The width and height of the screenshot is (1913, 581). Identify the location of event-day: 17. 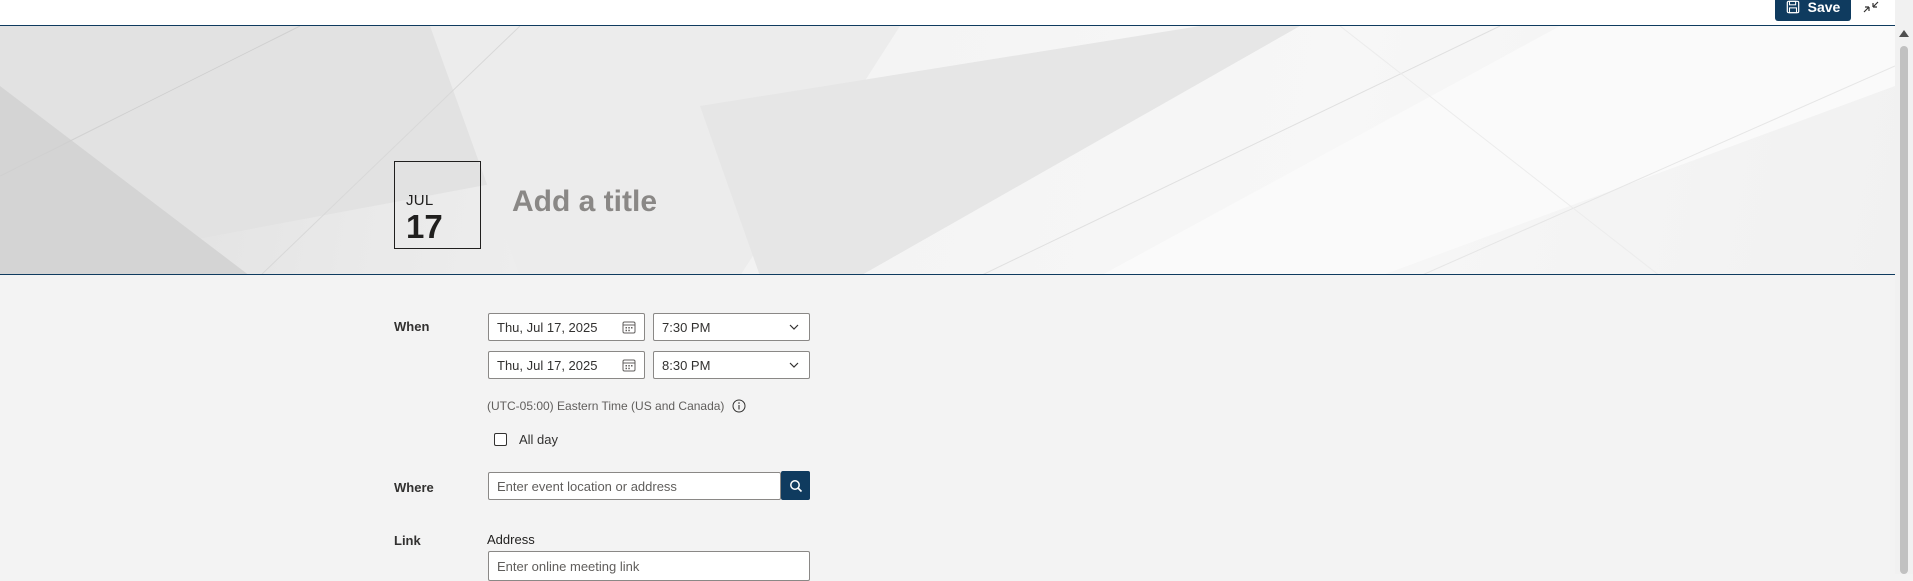
(424, 226).